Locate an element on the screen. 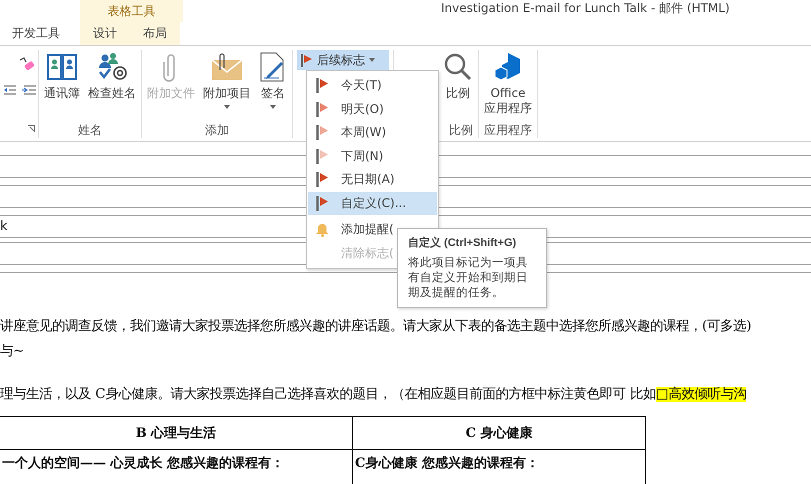 This screenshot has width=811, height=484. dialog-launcher-icon is located at coordinates (31, 128).